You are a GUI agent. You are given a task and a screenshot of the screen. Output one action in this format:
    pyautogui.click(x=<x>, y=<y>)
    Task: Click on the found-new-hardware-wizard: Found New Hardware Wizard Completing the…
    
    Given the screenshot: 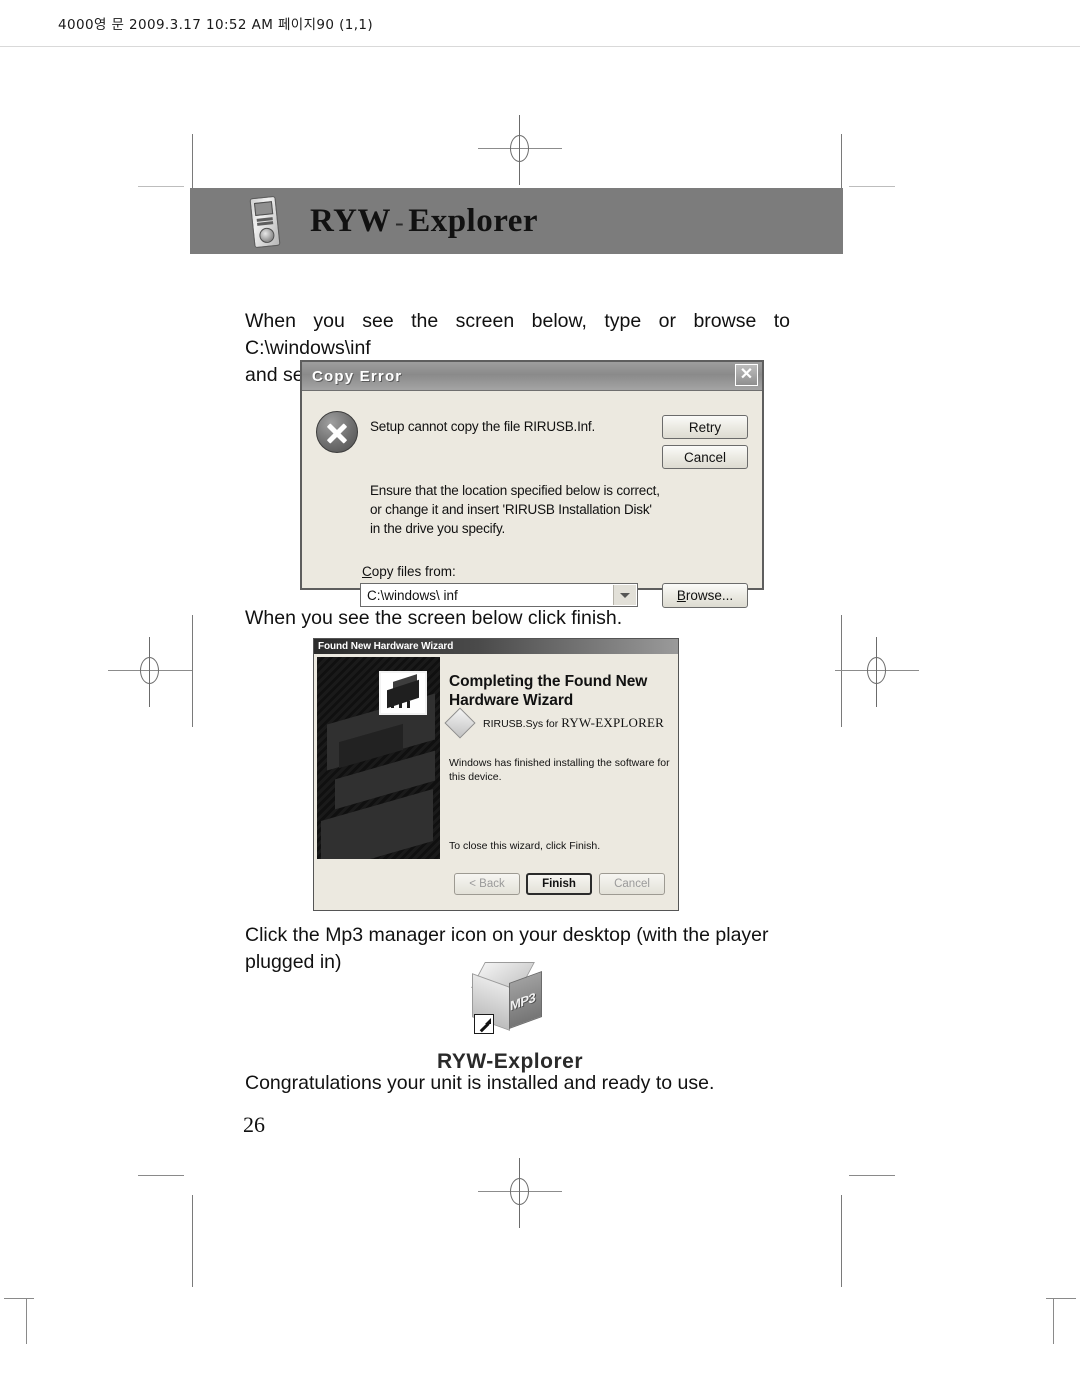 What is the action you would take?
    pyautogui.click(x=496, y=774)
    